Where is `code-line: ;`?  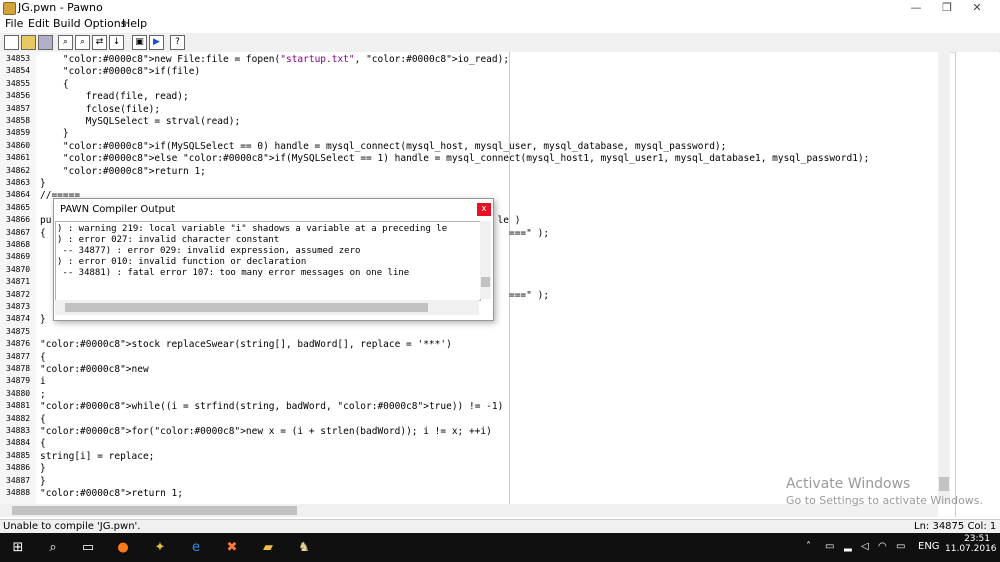
code-line: ; is located at coordinates (43, 394).